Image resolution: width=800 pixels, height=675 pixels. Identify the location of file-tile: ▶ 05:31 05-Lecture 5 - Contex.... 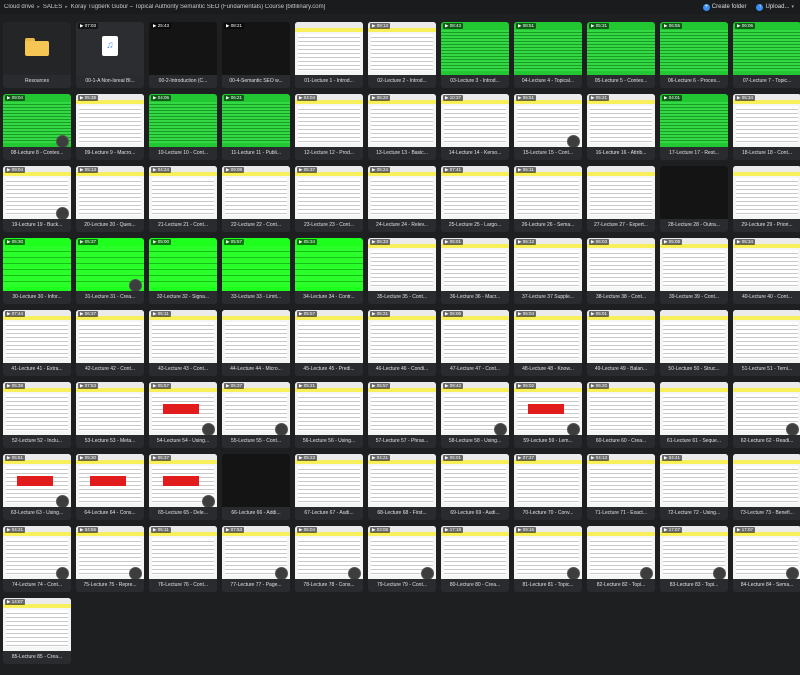
(621, 55).